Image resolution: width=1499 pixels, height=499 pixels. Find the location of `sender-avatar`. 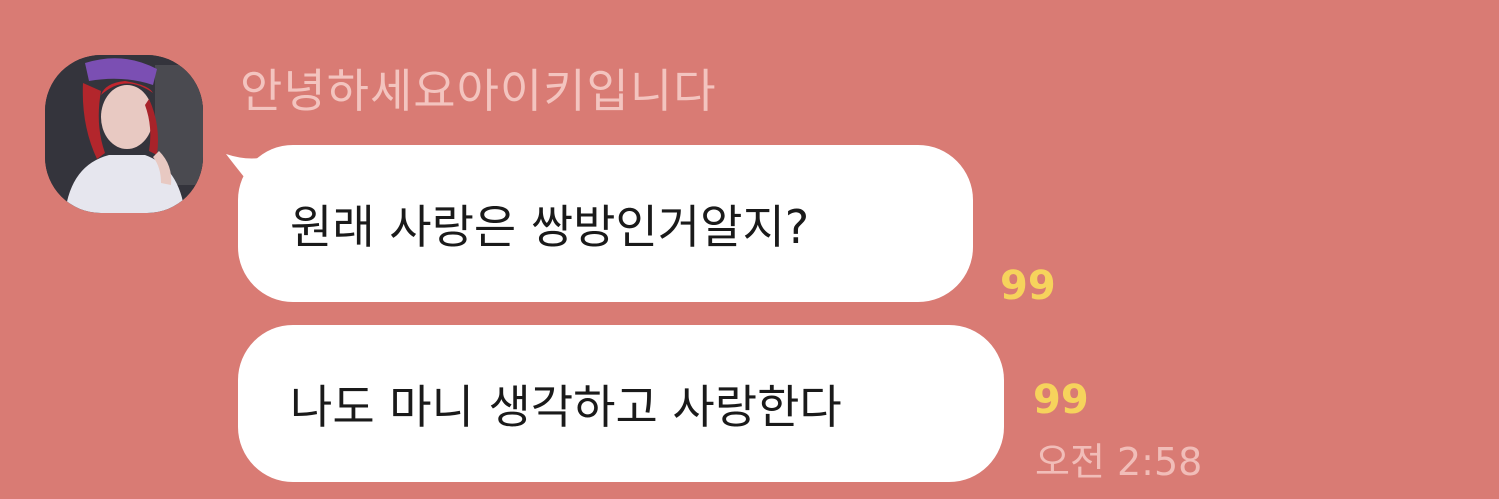

sender-avatar is located at coordinates (124, 134).